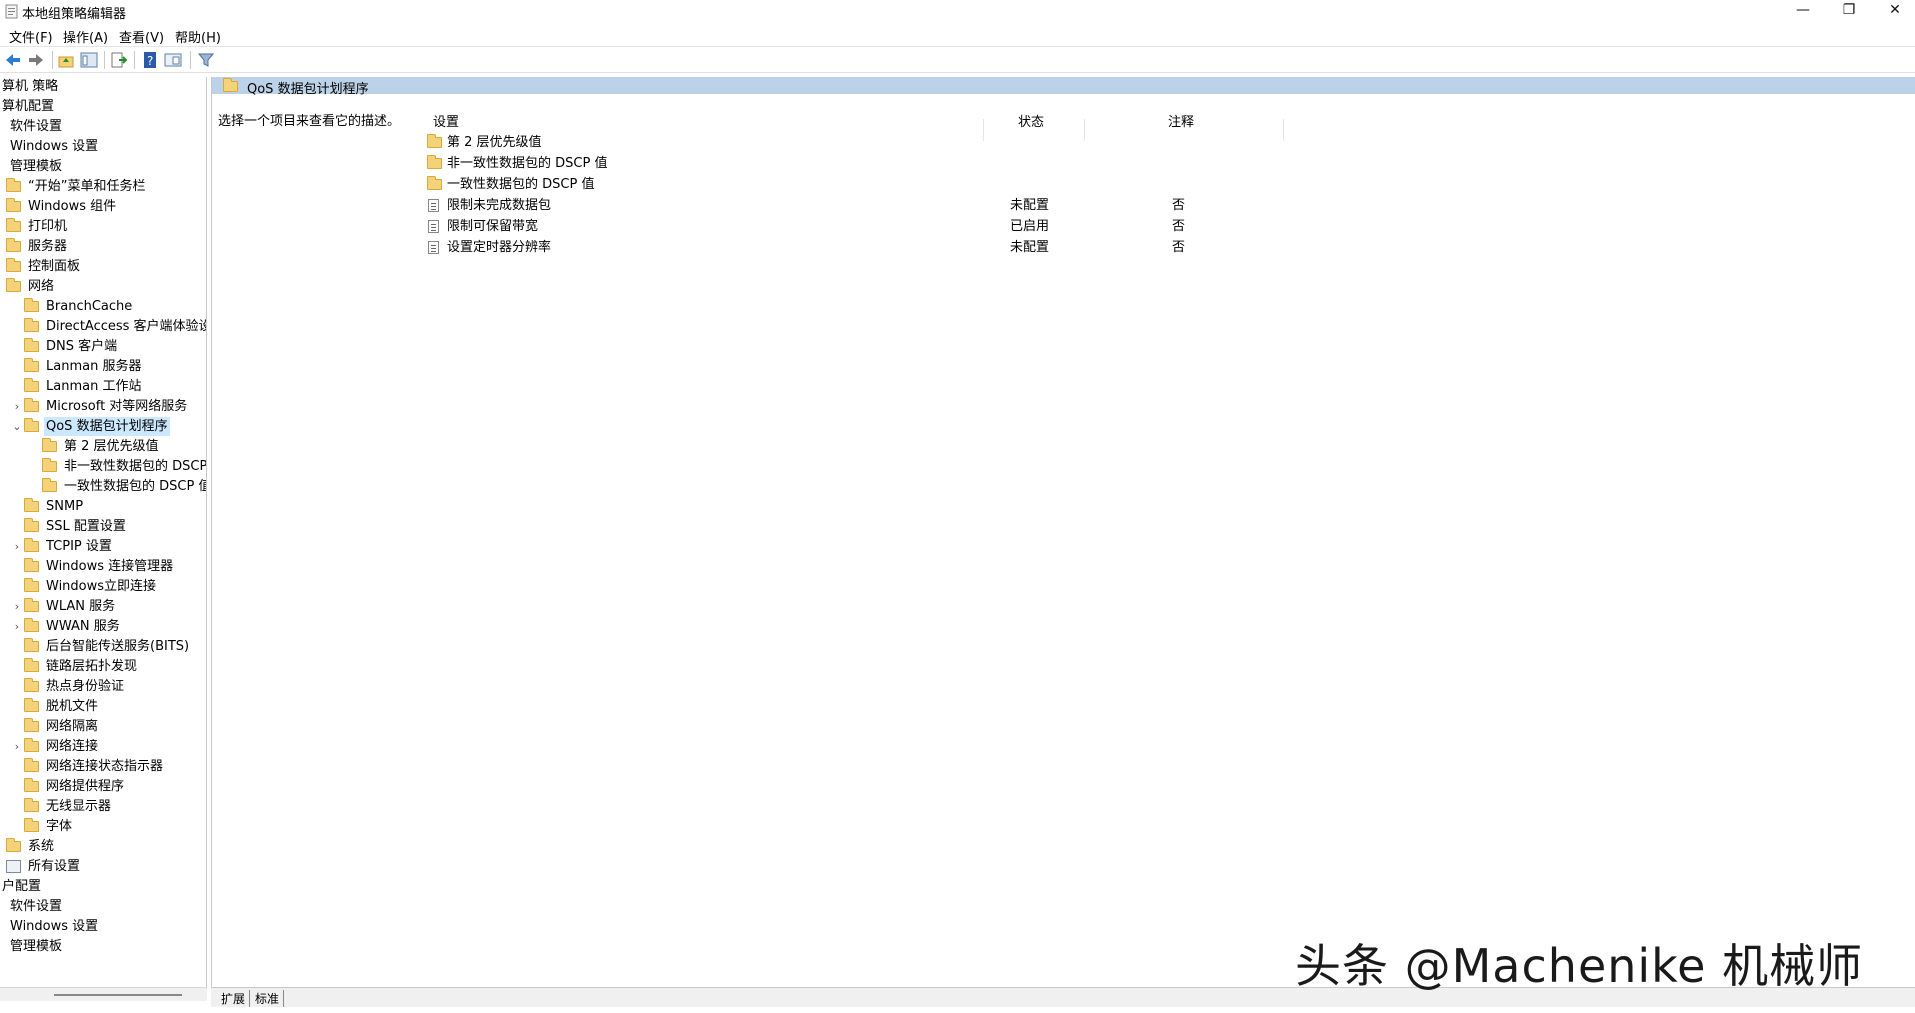  What do you see at coordinates (54, 146) in the screenshot?
I see `tree-item-label: Windows 设置` at bounding box center [54, 146].